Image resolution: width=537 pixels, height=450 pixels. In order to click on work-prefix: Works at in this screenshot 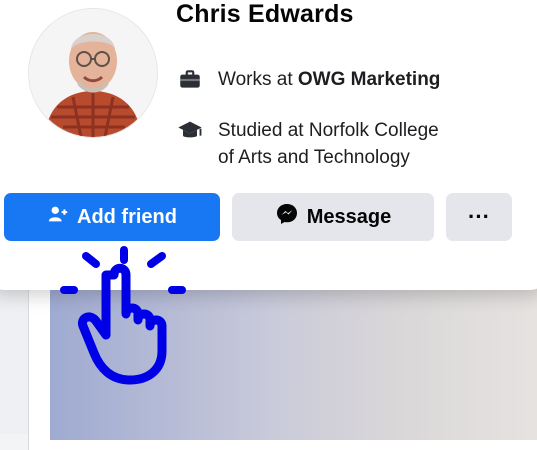, I will do `click(258, 79)`.